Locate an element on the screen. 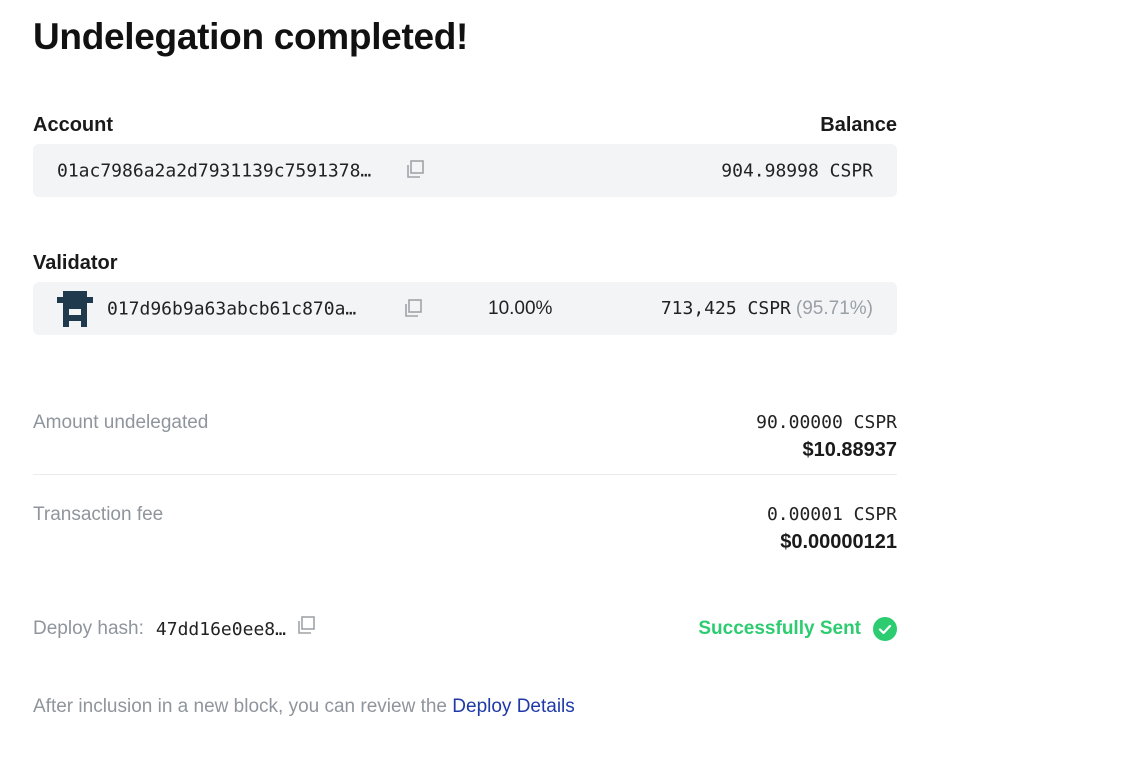 This screenshot has height=769, width=1129. fee-label: Transaction fee is located at coordinates (98, 514).